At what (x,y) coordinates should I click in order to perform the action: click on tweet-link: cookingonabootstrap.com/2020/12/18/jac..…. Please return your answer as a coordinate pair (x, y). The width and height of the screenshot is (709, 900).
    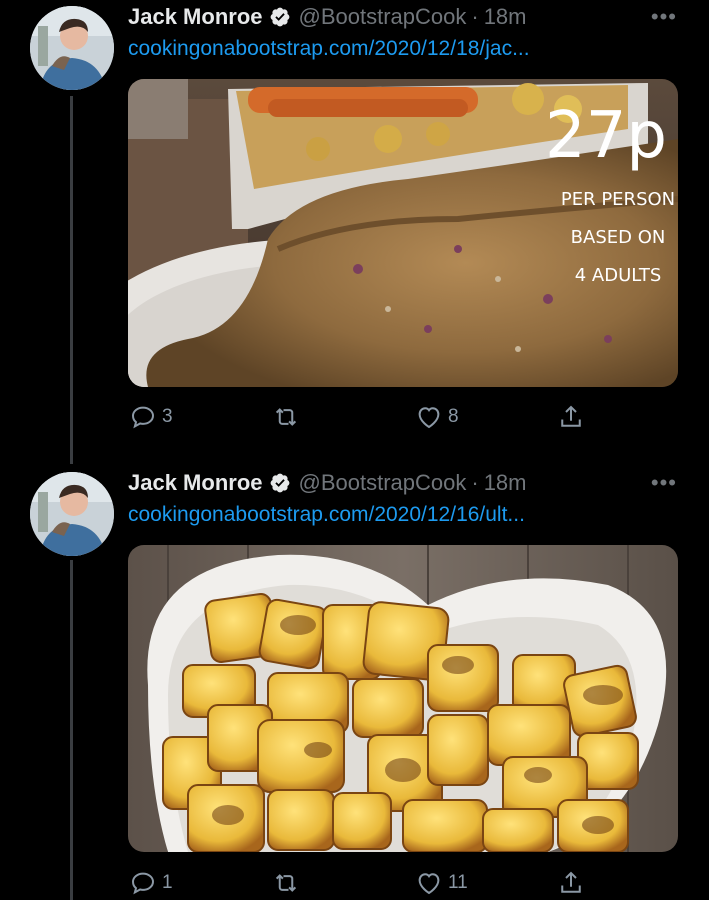
    Looking at the image, I should click on (329, 49).